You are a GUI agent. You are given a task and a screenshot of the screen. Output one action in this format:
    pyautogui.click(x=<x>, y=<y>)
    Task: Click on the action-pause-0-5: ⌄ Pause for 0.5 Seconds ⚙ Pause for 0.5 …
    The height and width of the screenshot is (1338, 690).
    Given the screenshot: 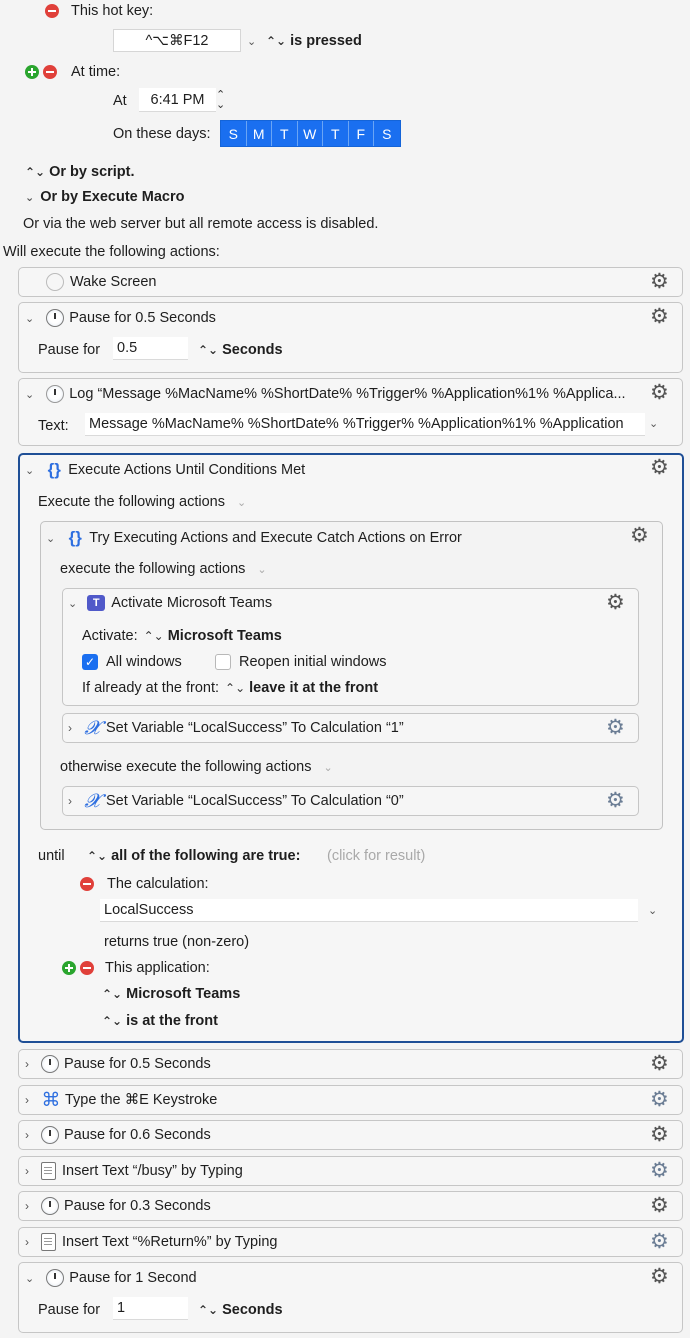 What is the action you would take?
    pyautogui.click(x=350, y=337)
    